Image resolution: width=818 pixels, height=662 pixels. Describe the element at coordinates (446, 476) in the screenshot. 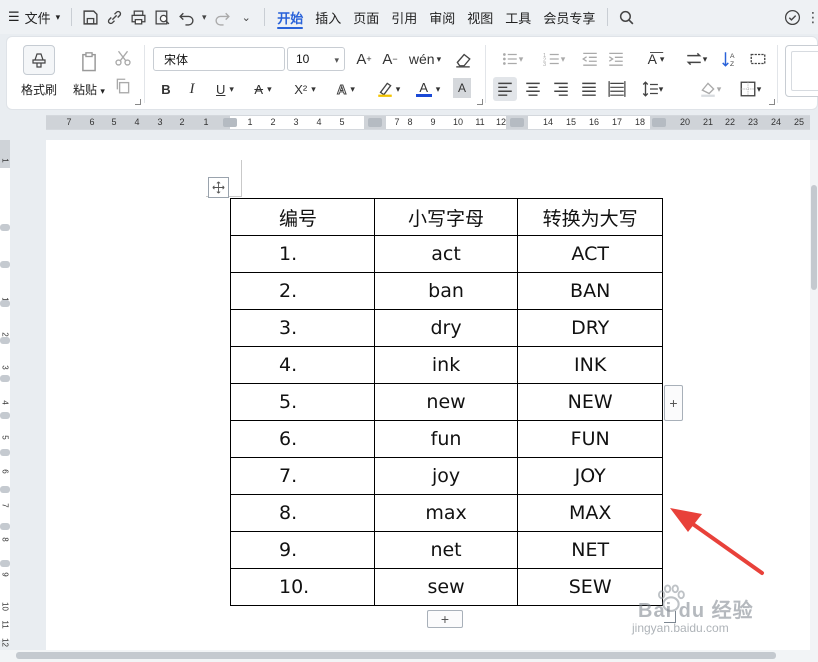

I see `table-cell: joy` at that location.